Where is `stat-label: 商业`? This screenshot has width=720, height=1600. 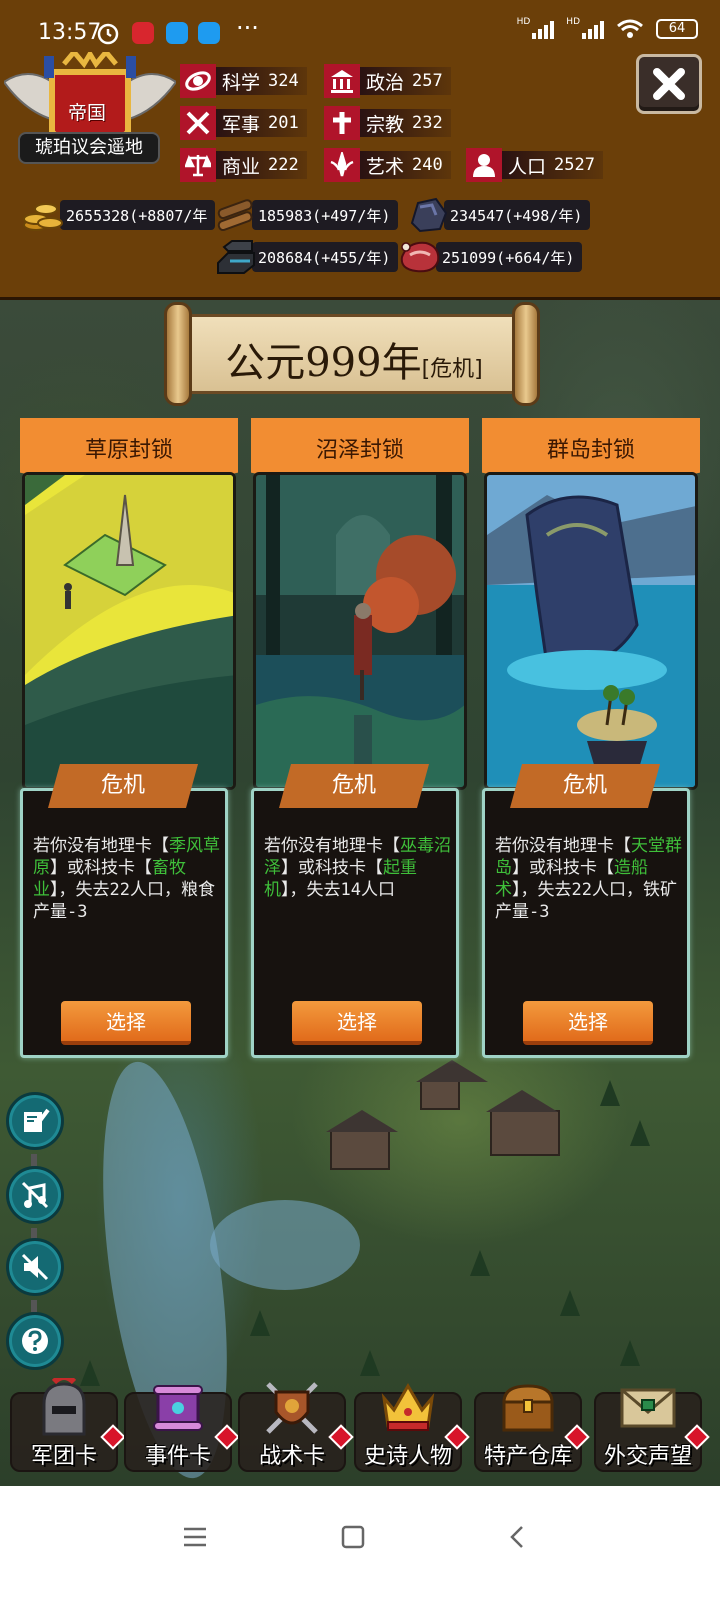 stat-label: 商业 is located at coordinates (241, 166).